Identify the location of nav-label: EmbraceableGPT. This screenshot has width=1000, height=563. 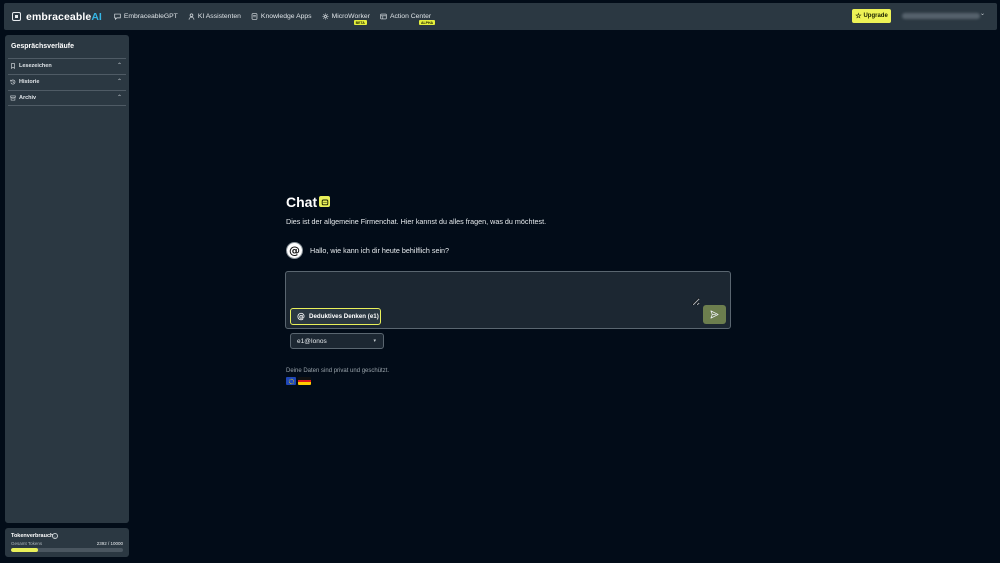
(150, 16).